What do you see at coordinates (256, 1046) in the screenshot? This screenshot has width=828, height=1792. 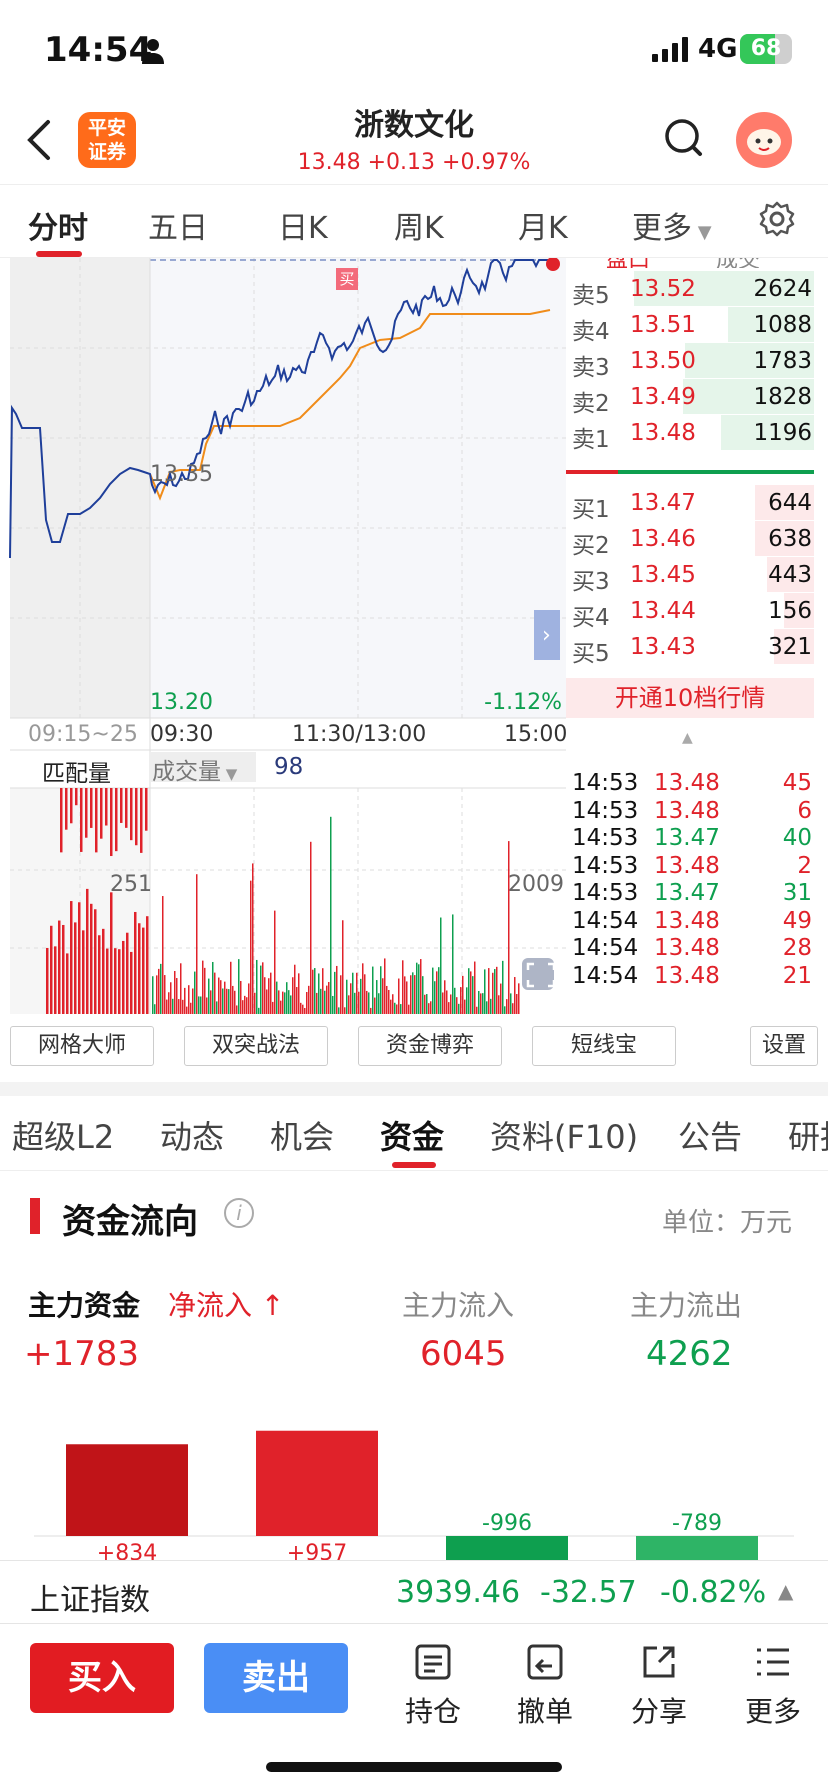 I see `tool-double-breakout: 双突战法` at bounding box center [256, 1046].